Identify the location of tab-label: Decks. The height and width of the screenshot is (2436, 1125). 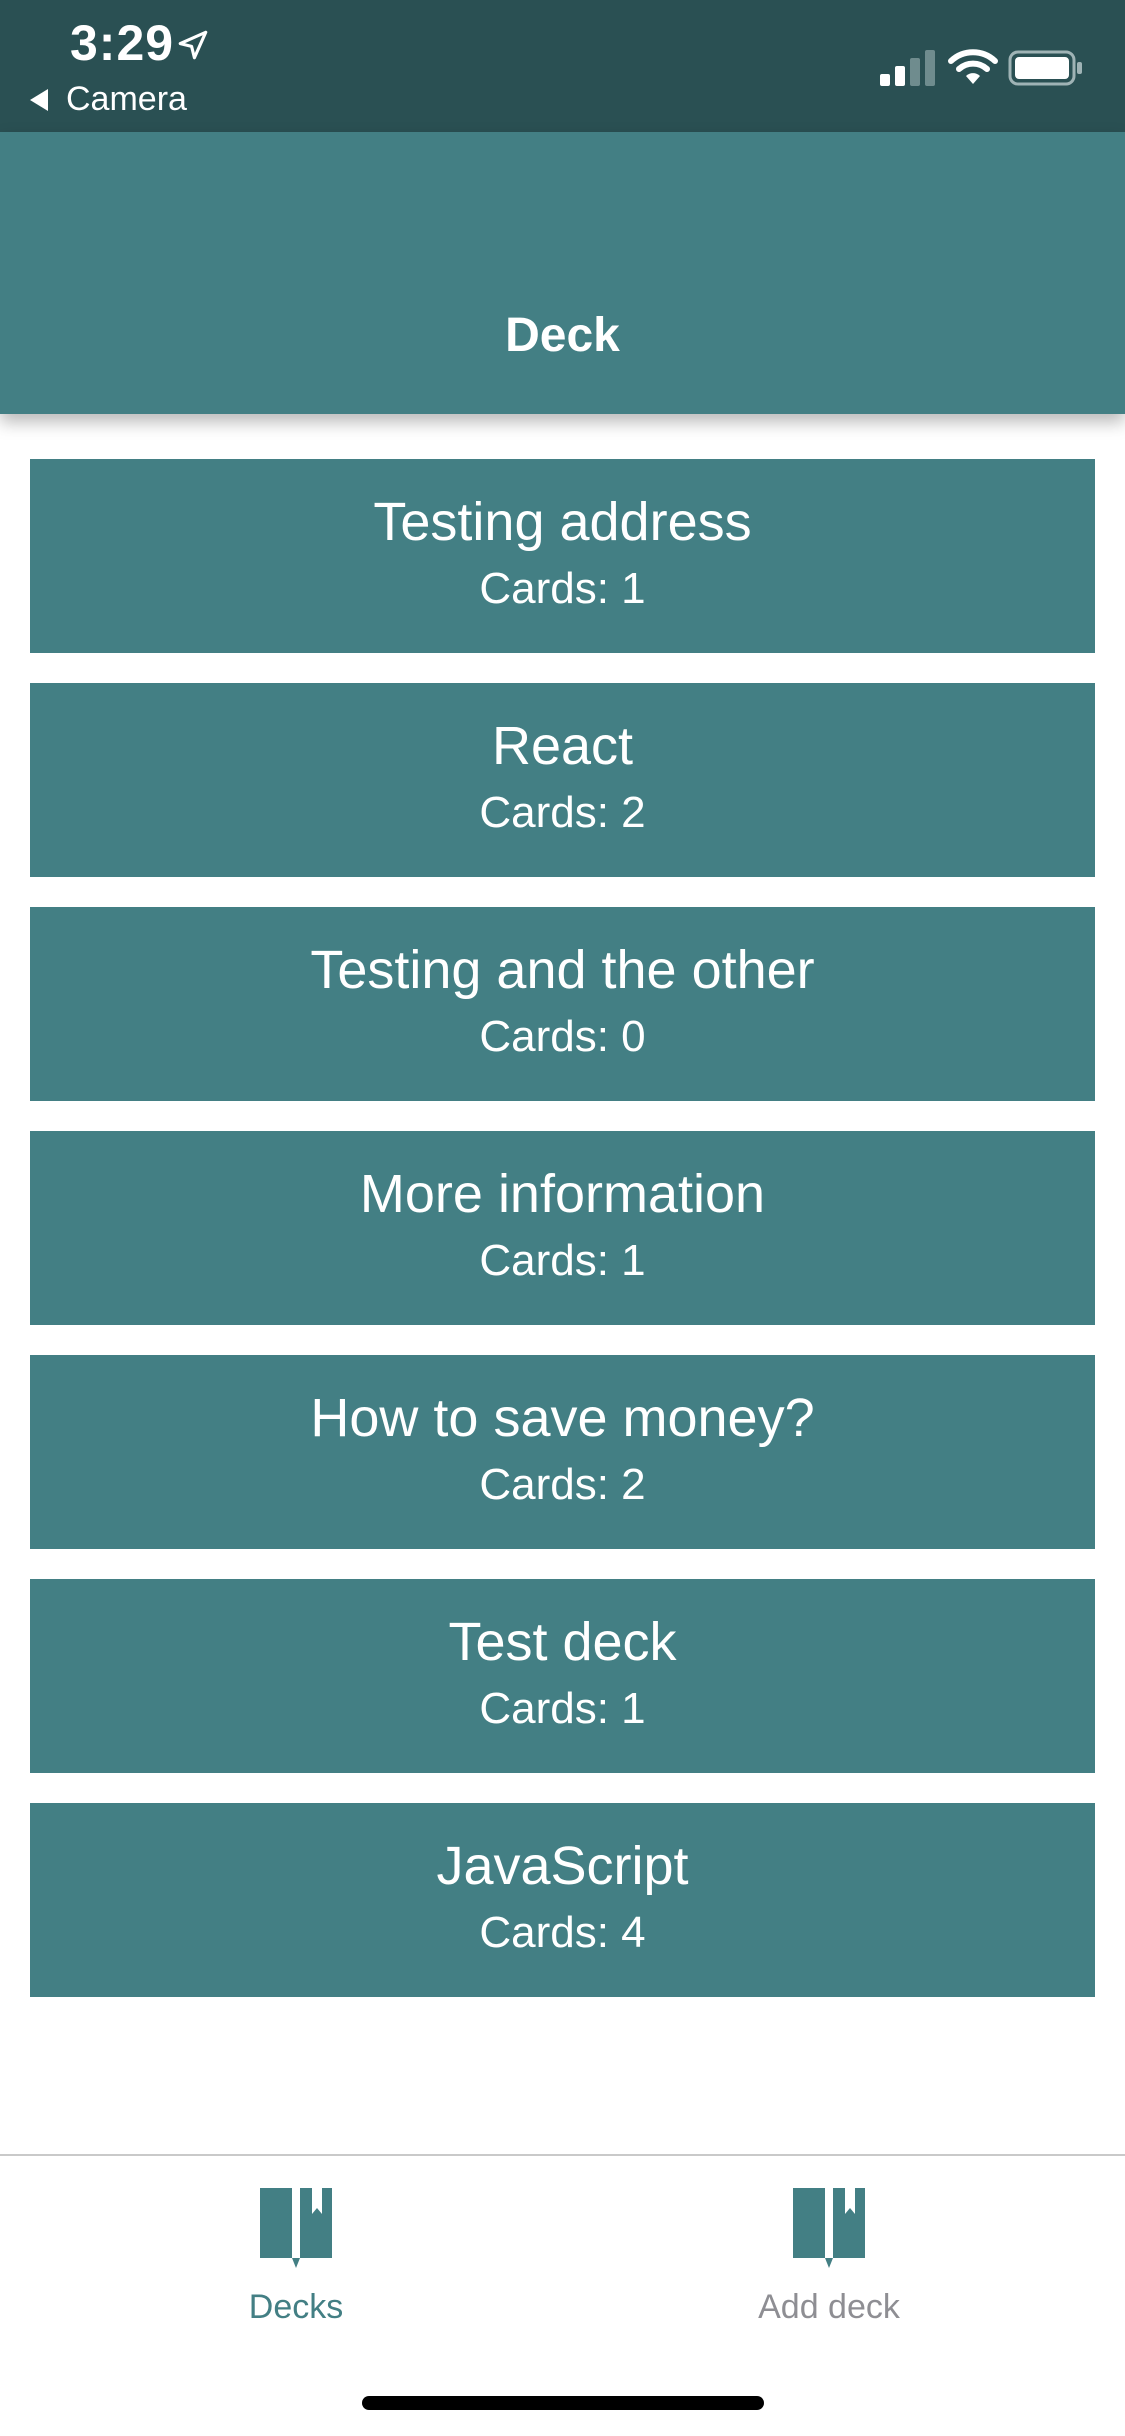
(296, 2307).